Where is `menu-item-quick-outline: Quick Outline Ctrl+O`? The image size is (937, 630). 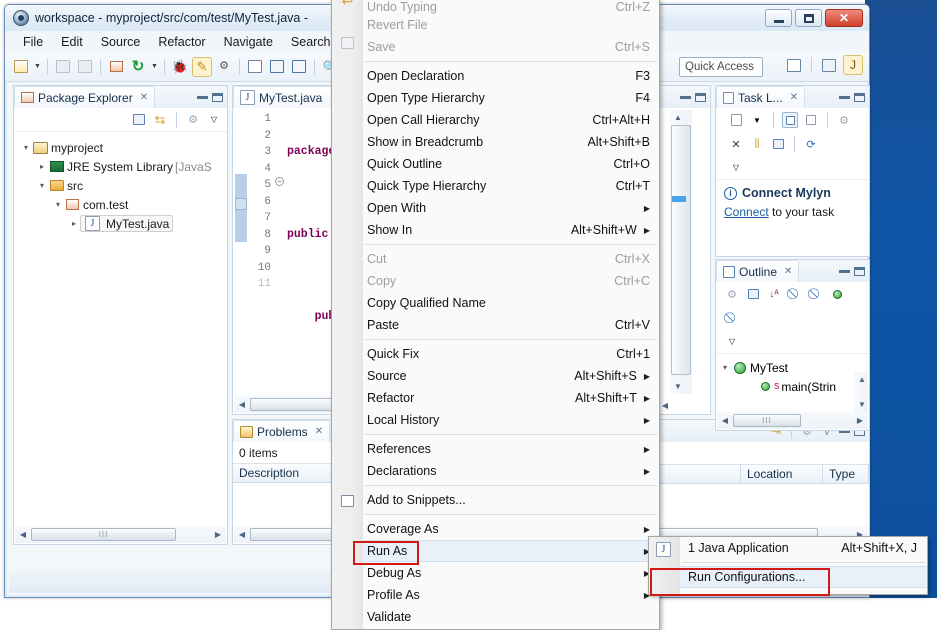
menu-item-quick-outline: Quick Outline Ctrl+O is located at coordinates (511, 164).